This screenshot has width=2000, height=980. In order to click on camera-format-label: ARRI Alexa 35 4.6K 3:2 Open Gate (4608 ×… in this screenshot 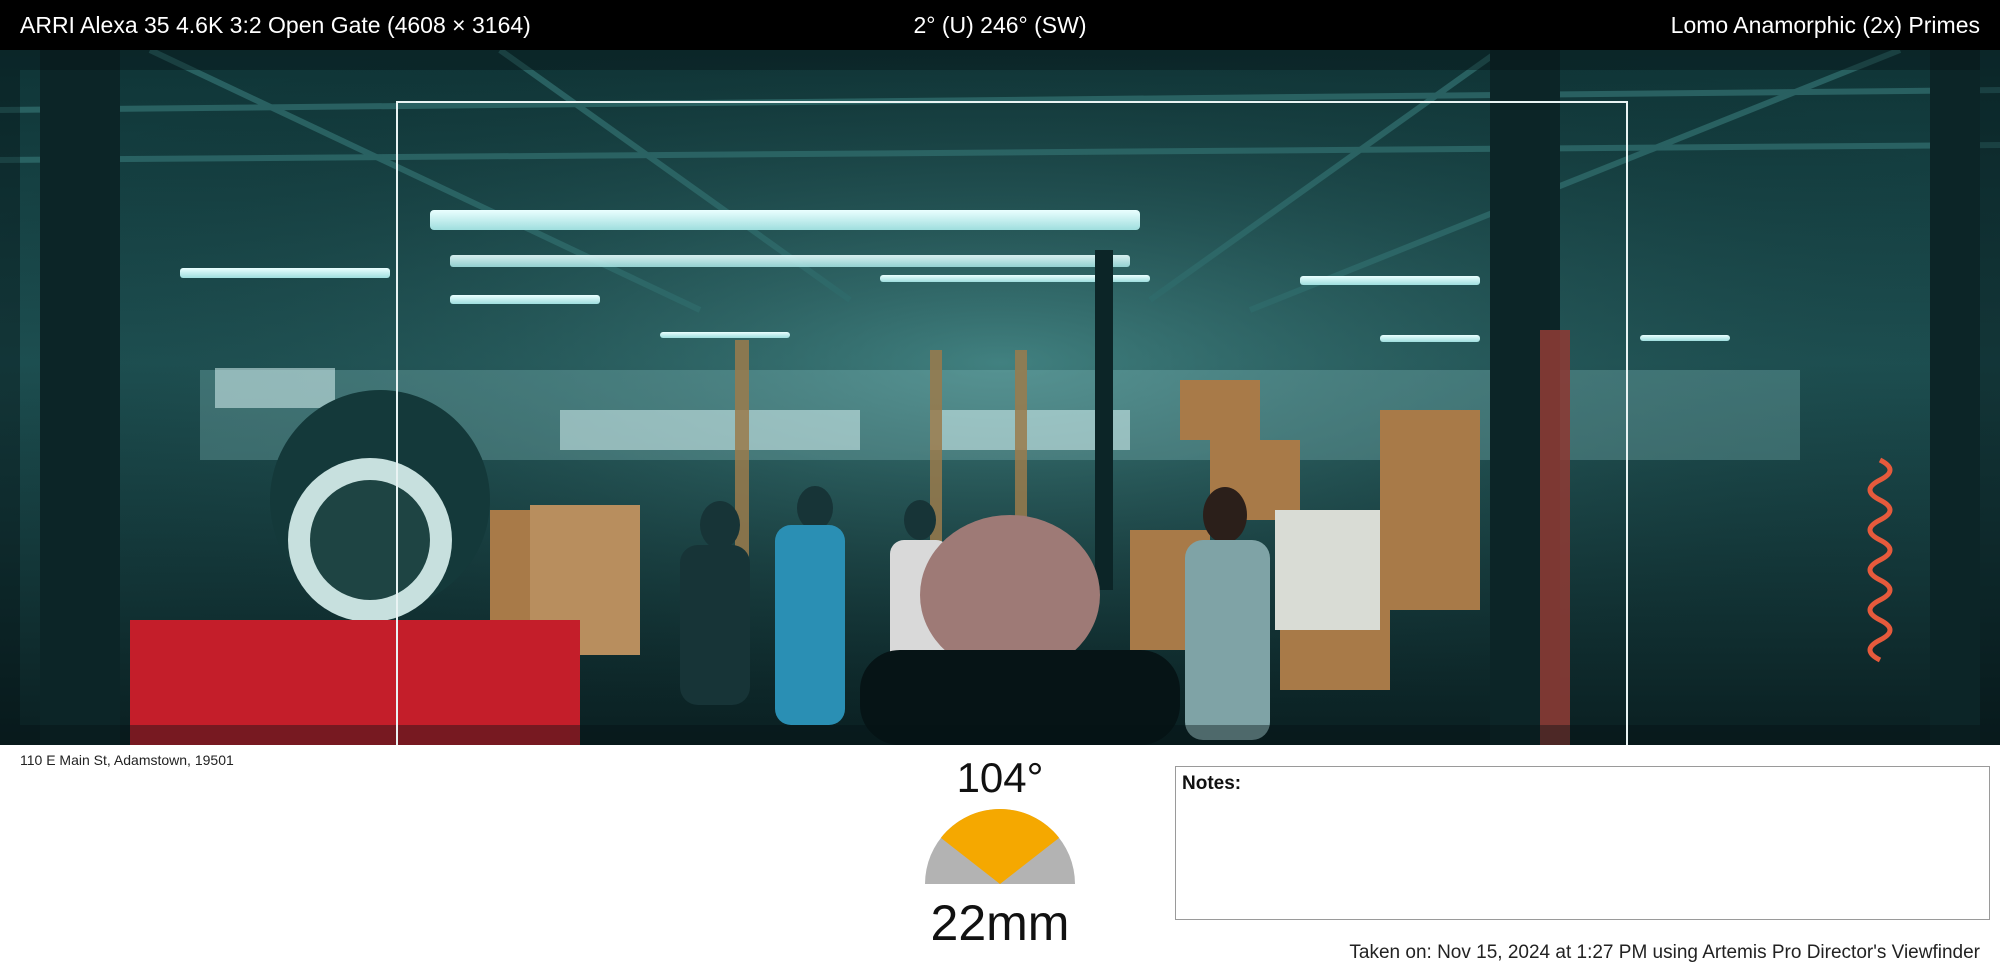, I will do `click(275, 24)`.